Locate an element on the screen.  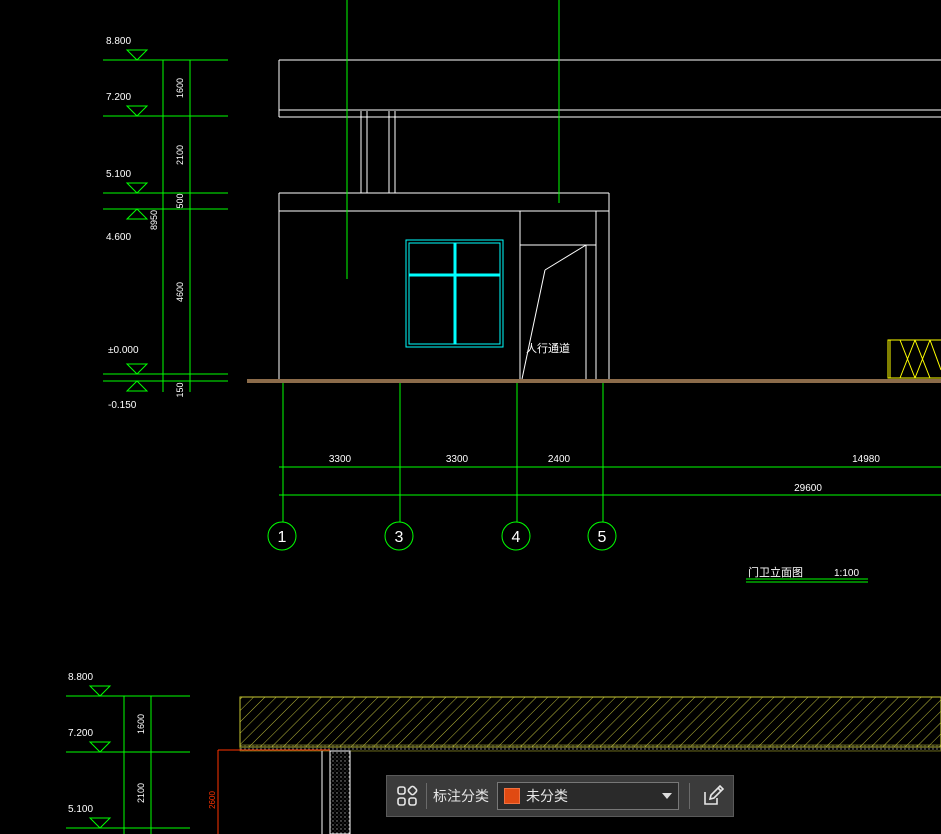
ground-line is located at coordinates (594, 381).